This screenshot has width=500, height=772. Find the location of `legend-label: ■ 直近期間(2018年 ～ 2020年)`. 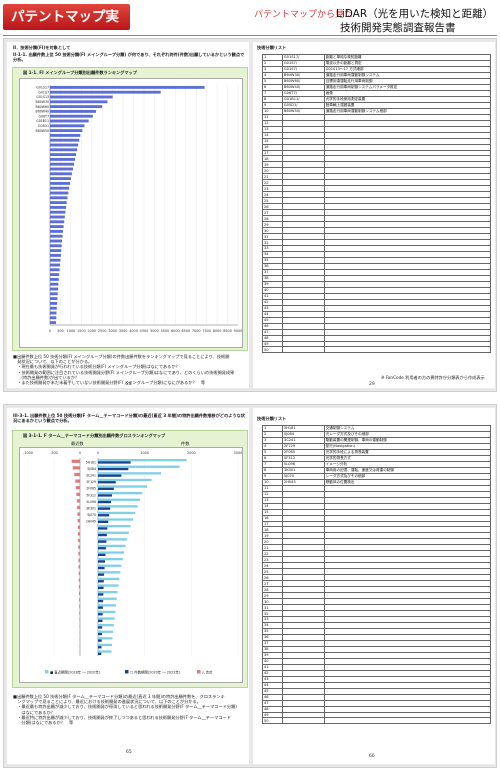

legend-label: ■ 直近期間(2018年 ～ 2020年) is located at coordinates (75, 672).